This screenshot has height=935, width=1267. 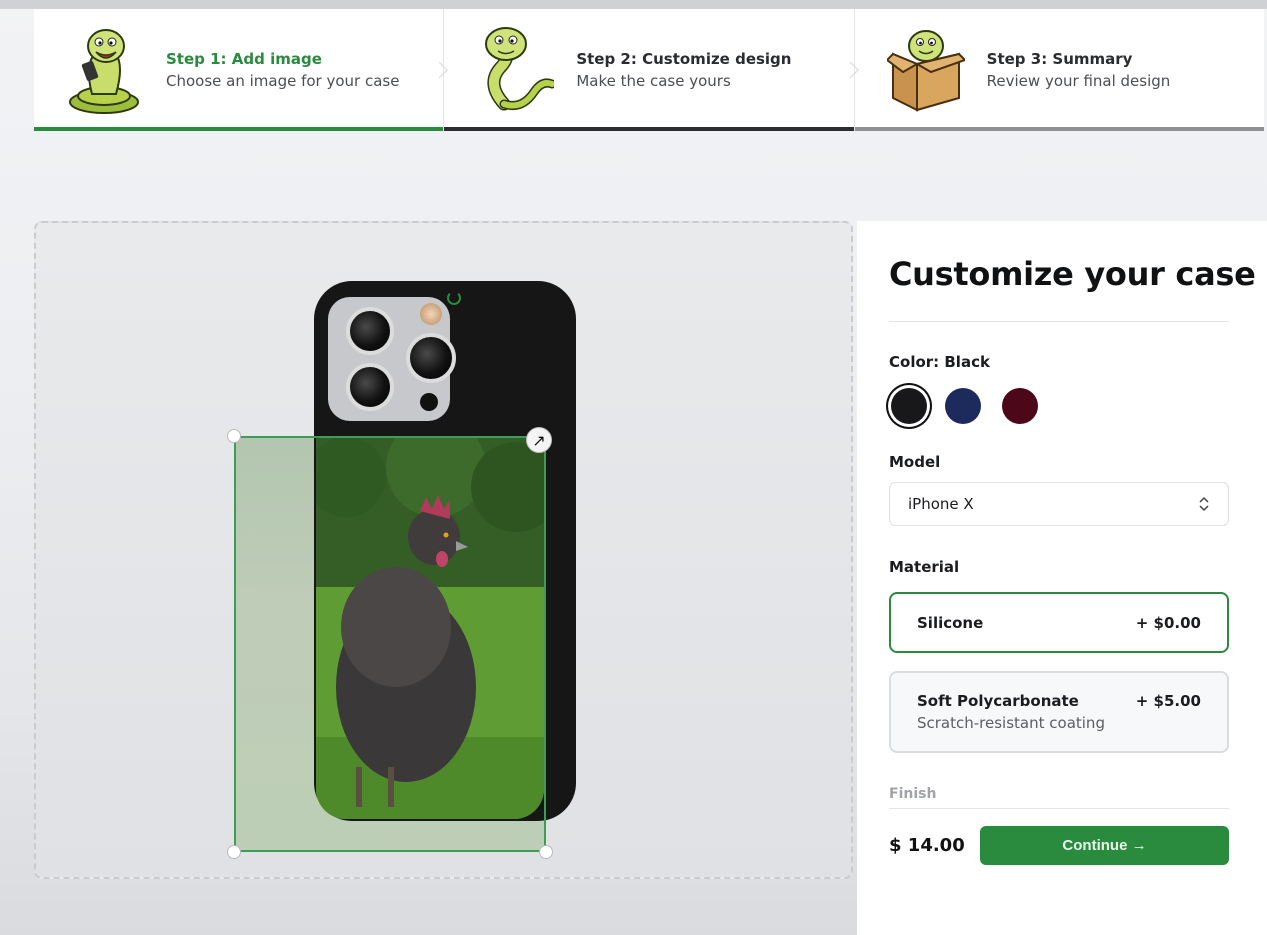 What do you see at coordinates (431, 314) in the screenshot?
I see `camera-flash` at bounding box center [431, 314].